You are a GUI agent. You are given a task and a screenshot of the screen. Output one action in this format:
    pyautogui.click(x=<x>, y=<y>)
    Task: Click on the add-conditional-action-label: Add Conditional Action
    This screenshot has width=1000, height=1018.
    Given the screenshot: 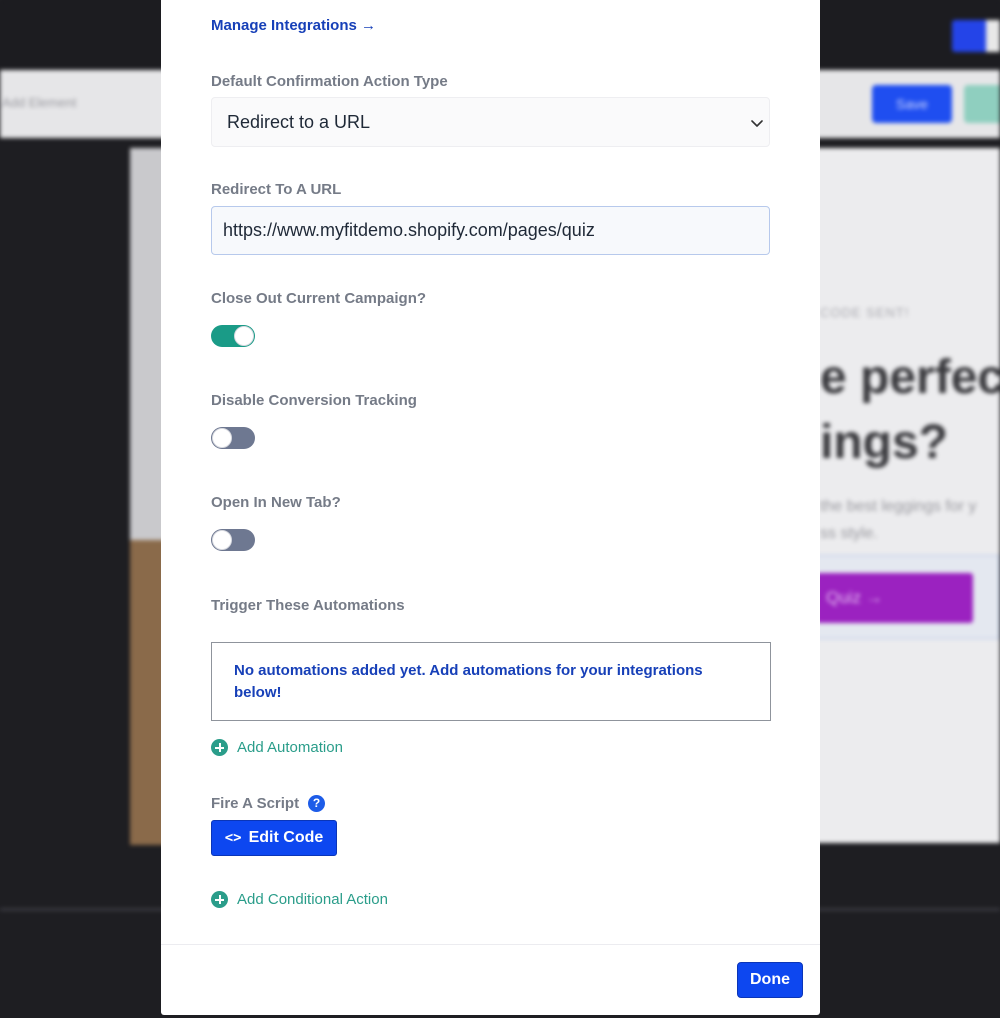 What is the action you would take?
    pyautogui.click(x=312, y=899)
    